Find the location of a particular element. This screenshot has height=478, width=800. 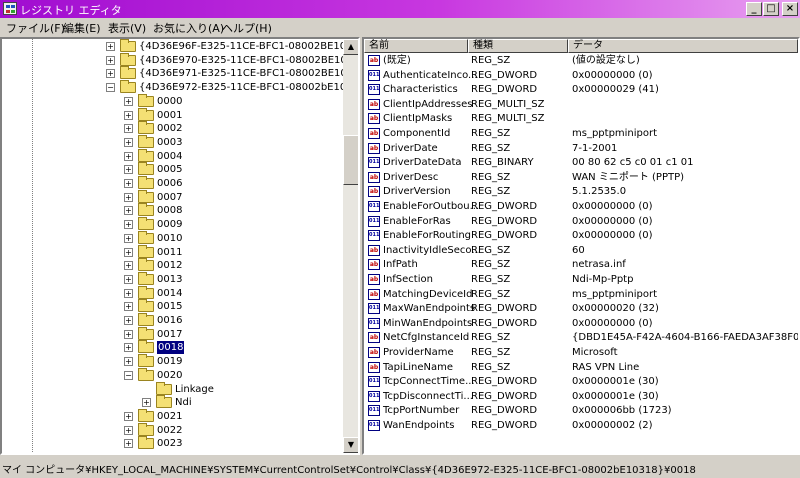

title-bar: レジストリ エディタ _ □ × is located at coordinates (400, 9).